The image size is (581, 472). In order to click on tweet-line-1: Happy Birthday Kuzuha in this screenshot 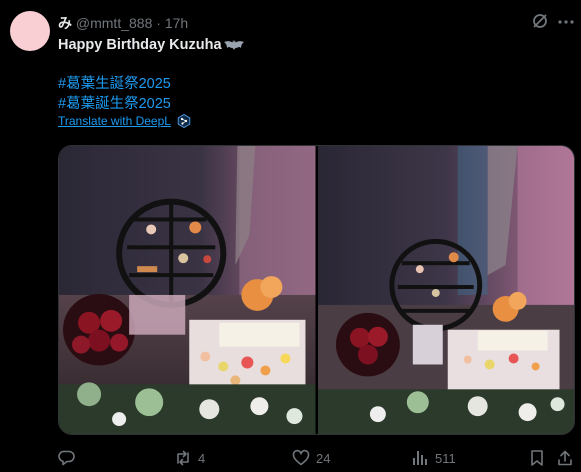, I will do `click(151, 46)`.